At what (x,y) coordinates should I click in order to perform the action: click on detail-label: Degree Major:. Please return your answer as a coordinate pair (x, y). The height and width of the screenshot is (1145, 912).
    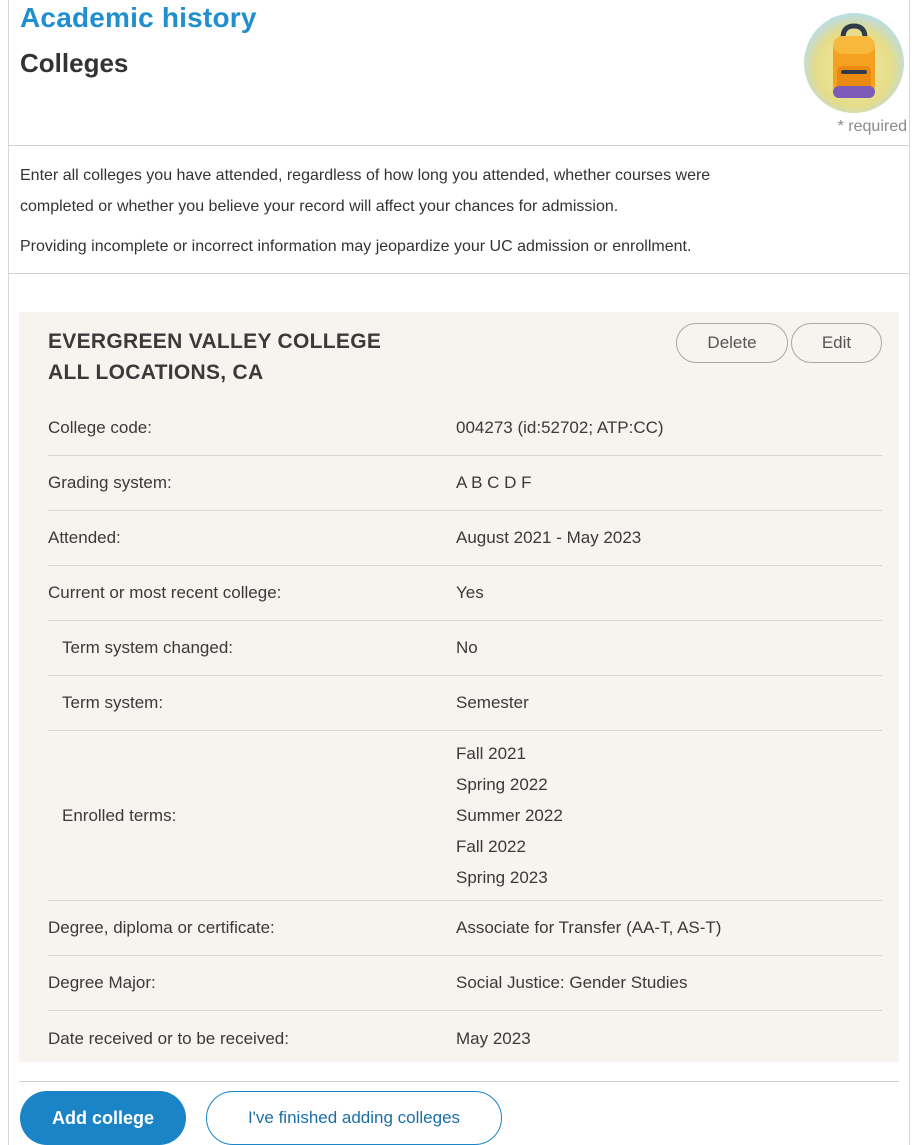
    Looking at the image, I should click on (102, 982).